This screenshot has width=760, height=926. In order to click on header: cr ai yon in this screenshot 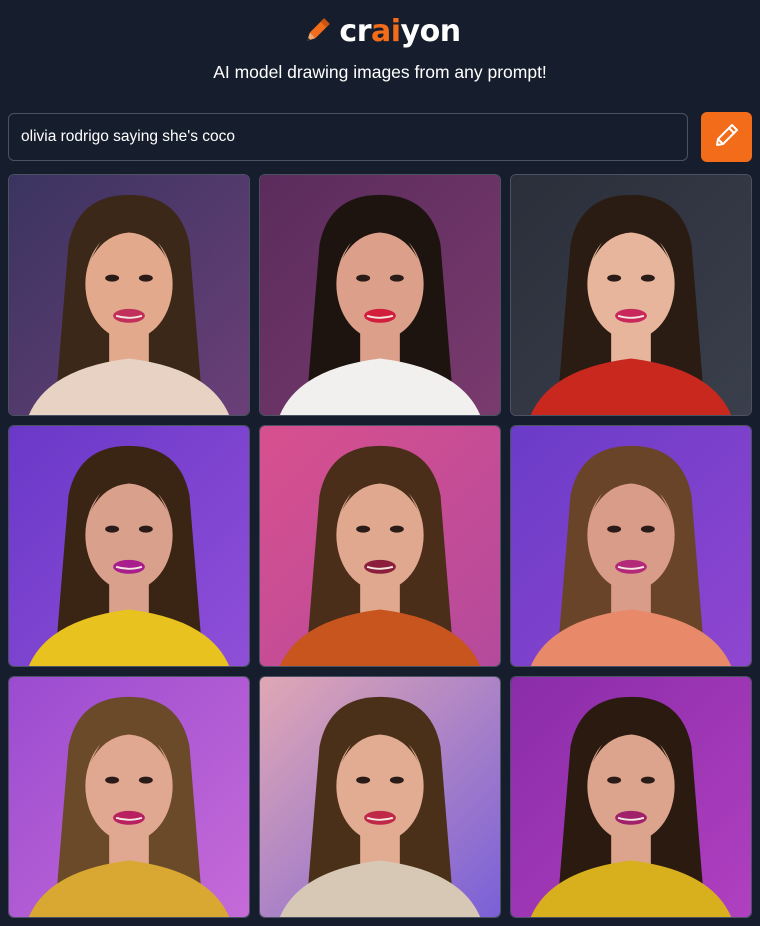, I will do `click(380, 31)`.